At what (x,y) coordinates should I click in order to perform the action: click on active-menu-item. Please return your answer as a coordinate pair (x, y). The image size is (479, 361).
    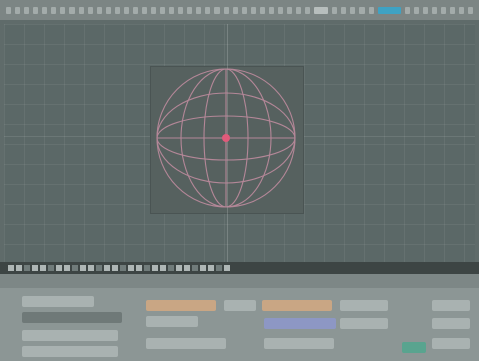
    Looking at the image, I should click on (389, 10).